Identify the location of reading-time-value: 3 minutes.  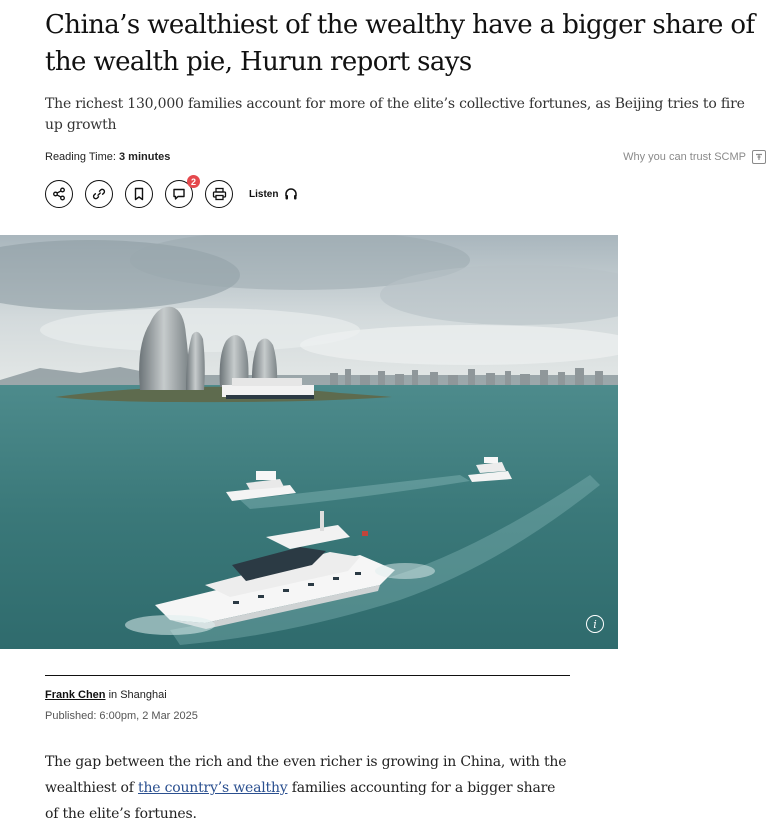
(145, 157).